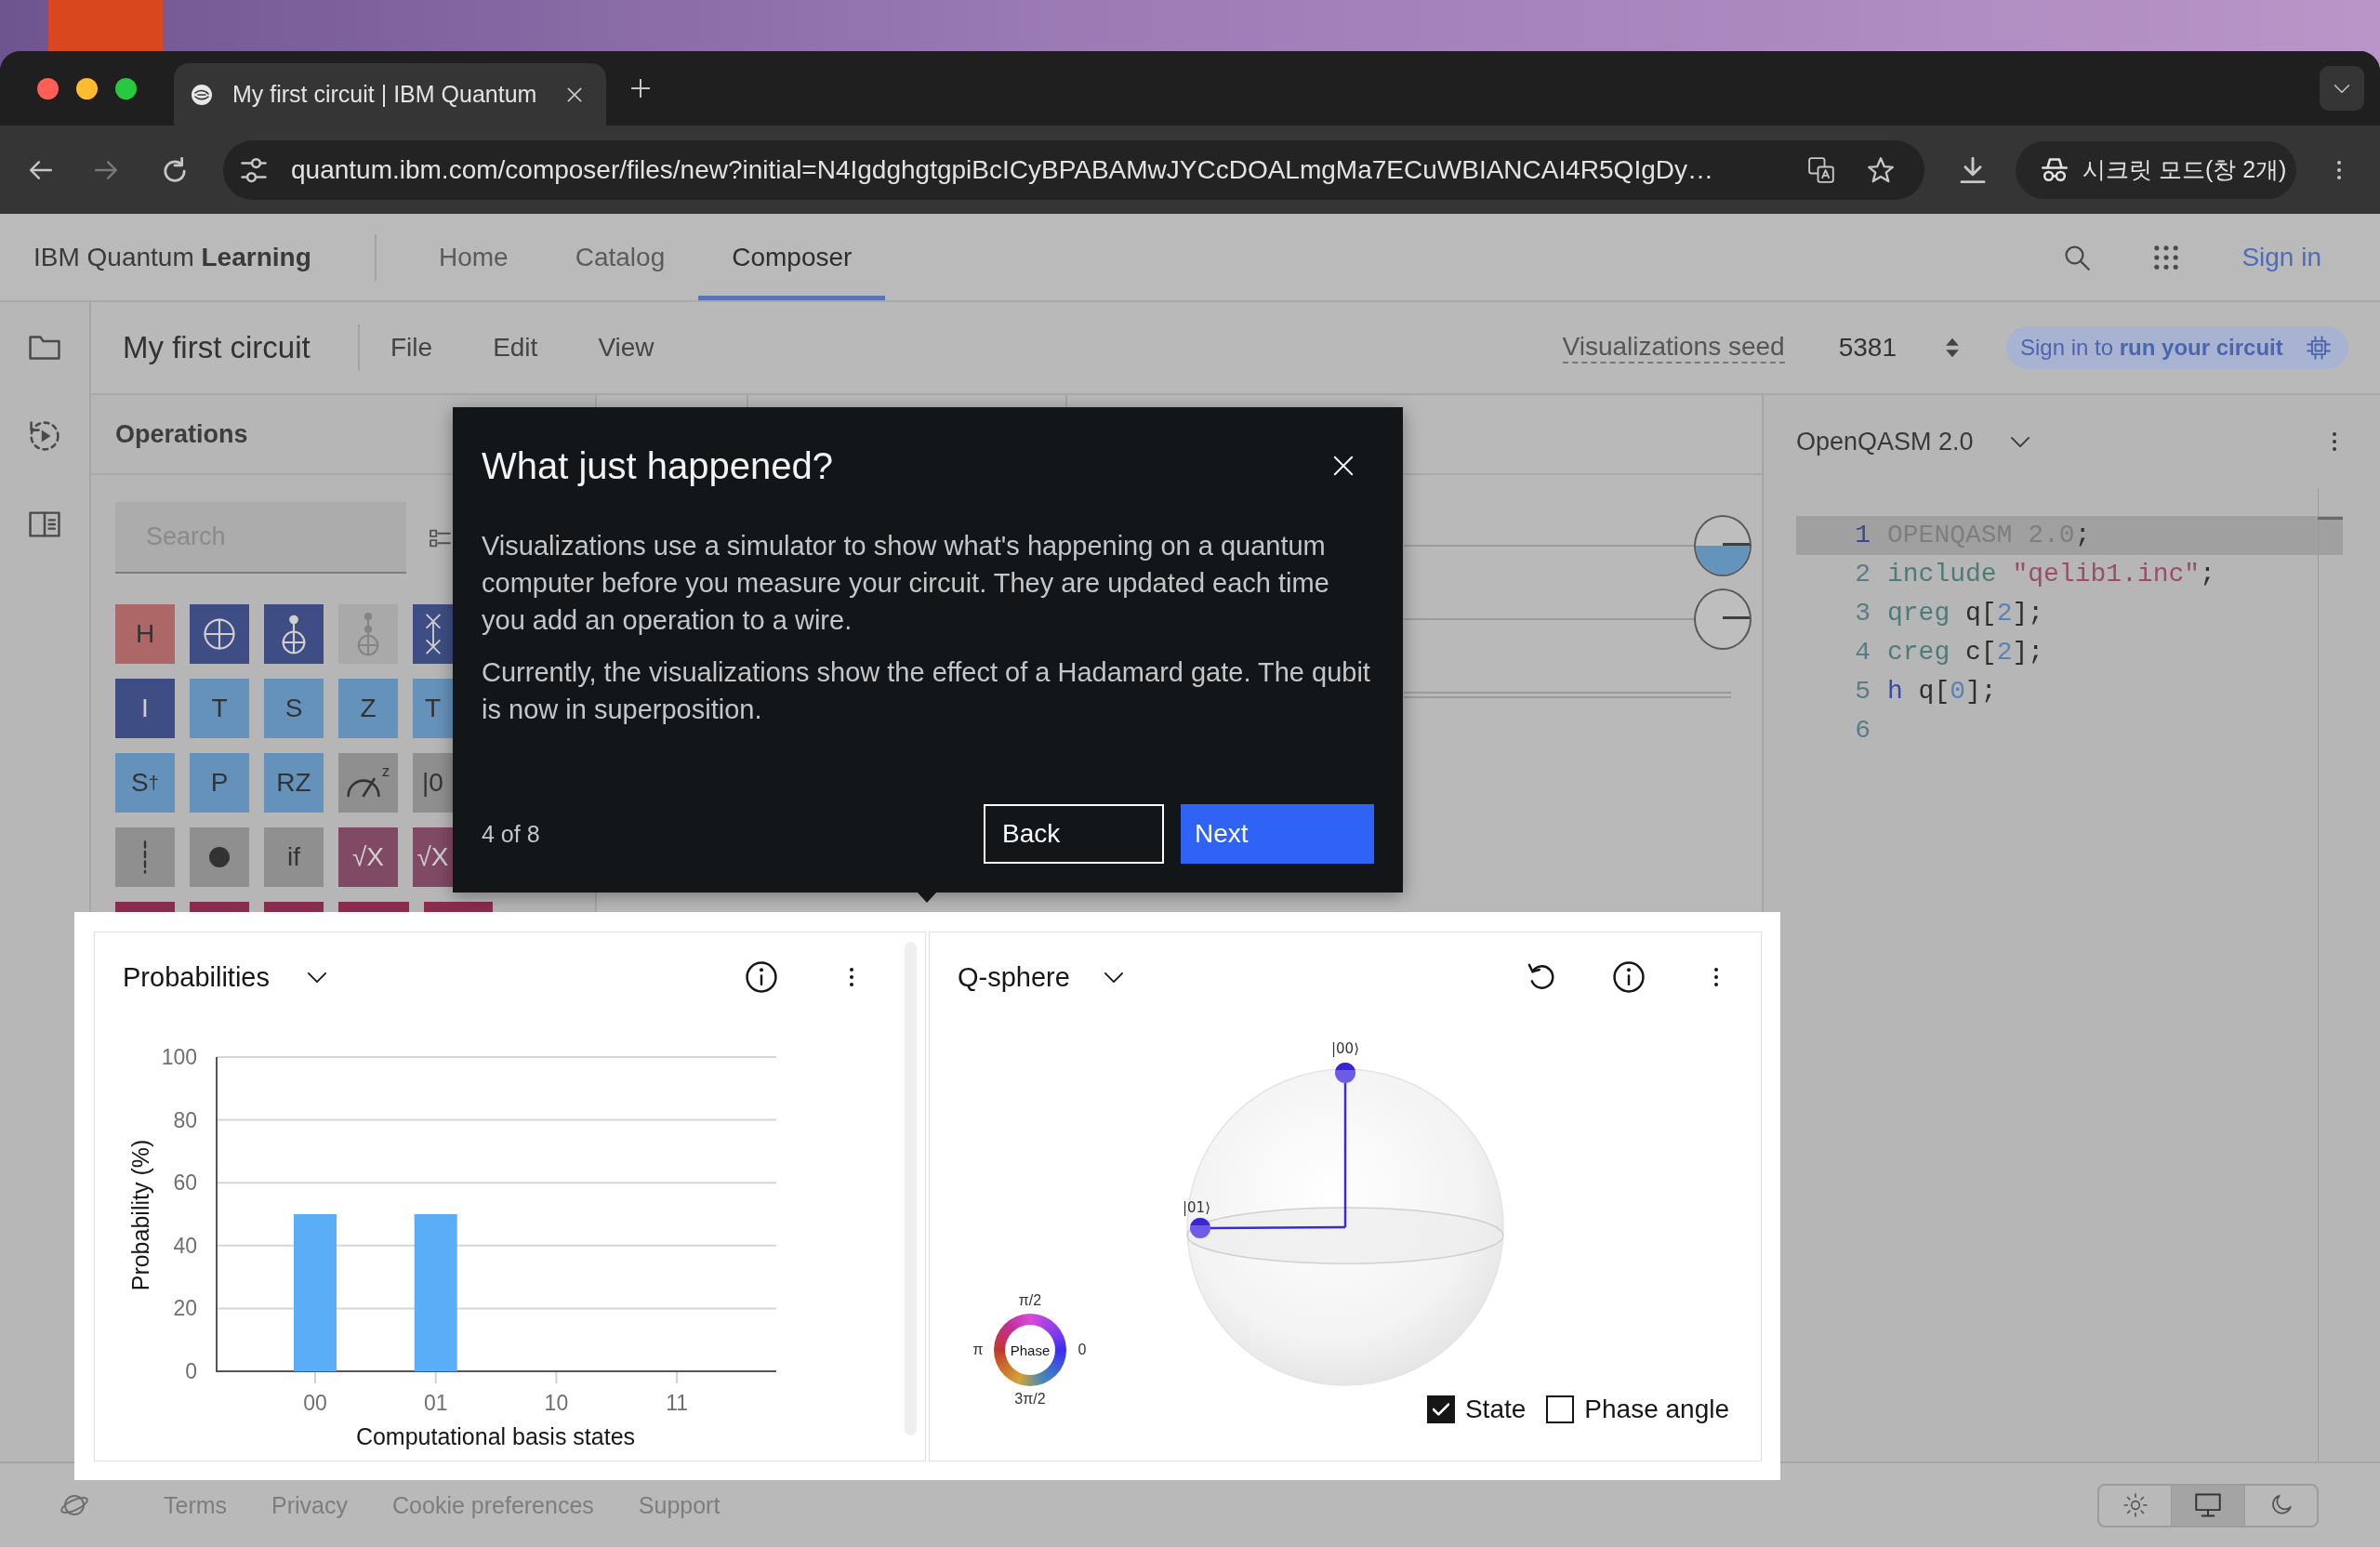 Image resolution: width=2380 pixels, height=1547 pixels. Describe the element at coordinates (145, 708) in the screenshot. I see `gate-button: I` at that location.